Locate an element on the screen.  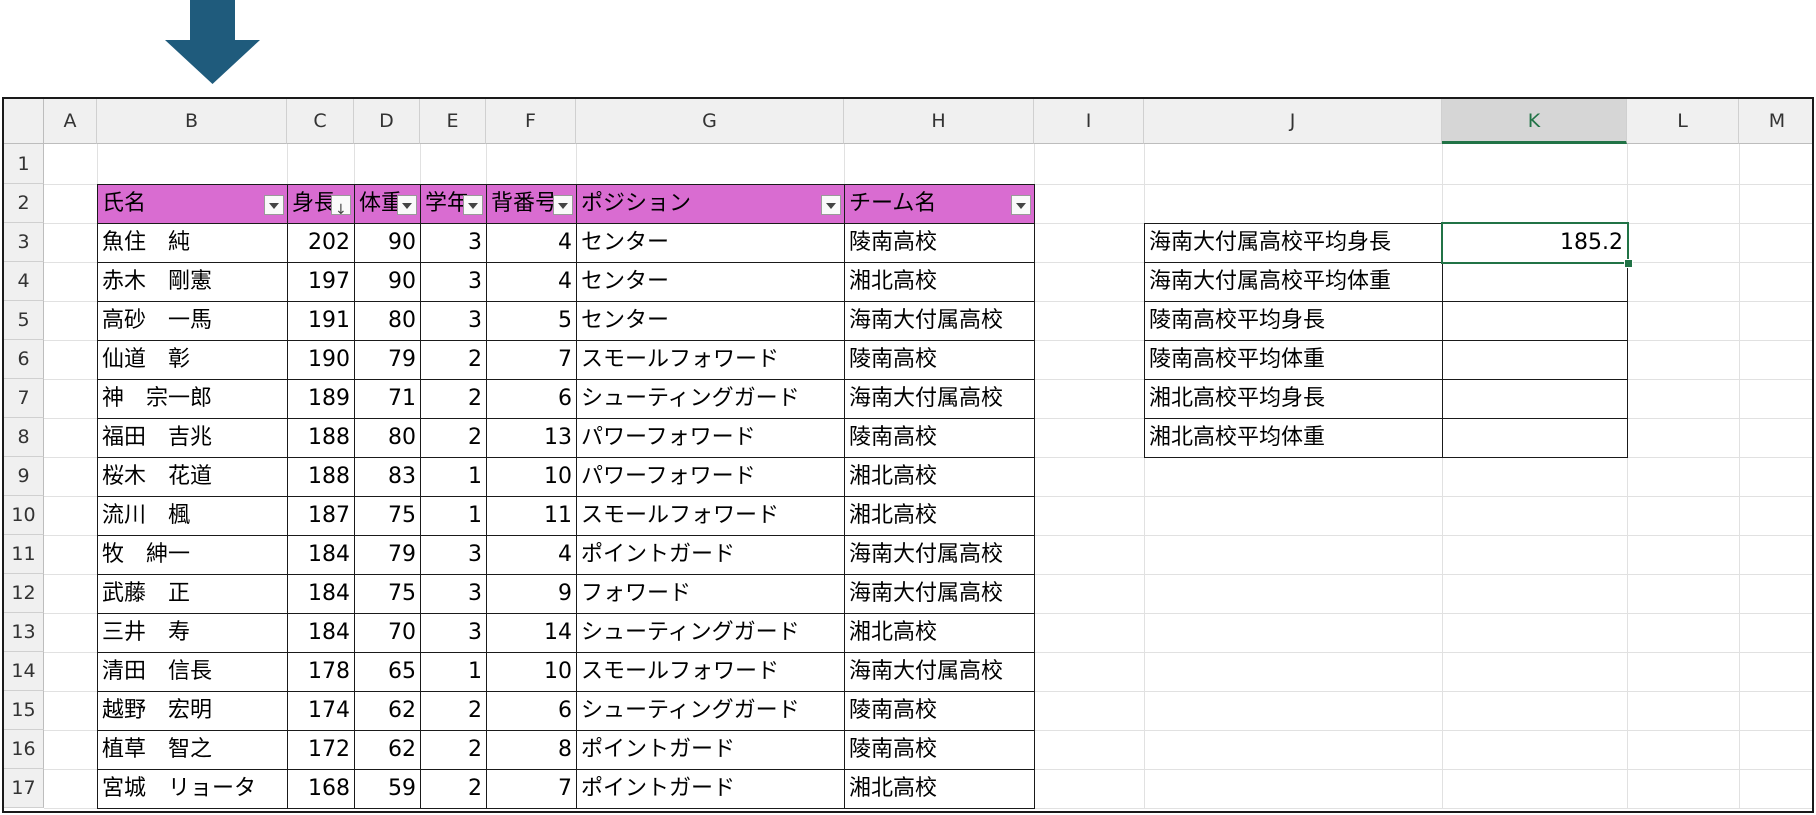
table-cell: 79 is located at coordinates (387, 360).